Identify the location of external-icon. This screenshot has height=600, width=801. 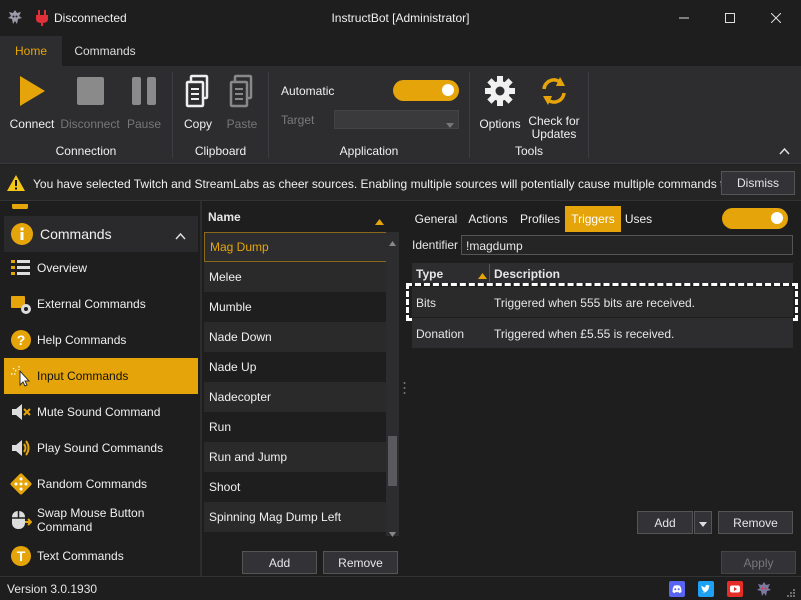
(21, 304).